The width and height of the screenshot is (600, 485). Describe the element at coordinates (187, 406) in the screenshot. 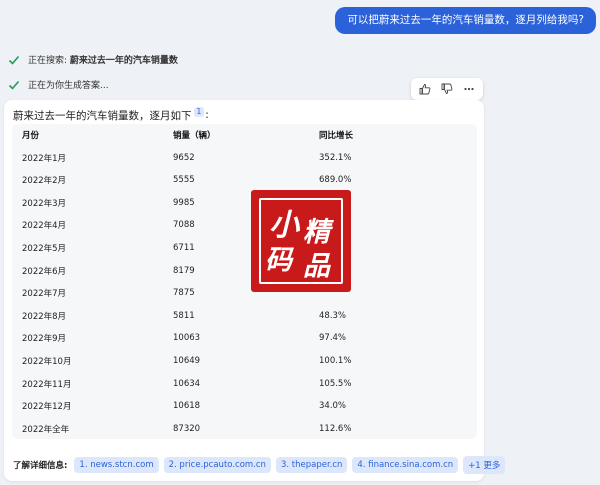

I see `cell-sales: 10618` at that location.